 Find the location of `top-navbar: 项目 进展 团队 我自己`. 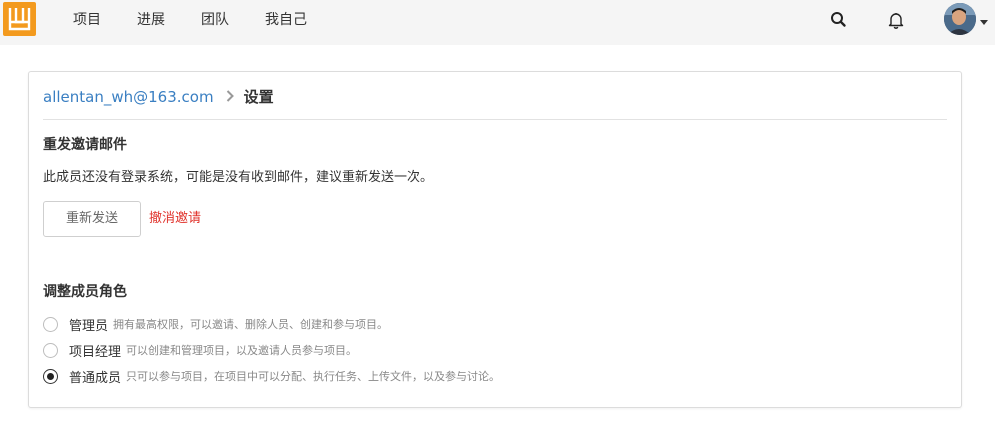

top-navbar: 项目 进展 团队 我自己 is located at coordinates (497, 22).